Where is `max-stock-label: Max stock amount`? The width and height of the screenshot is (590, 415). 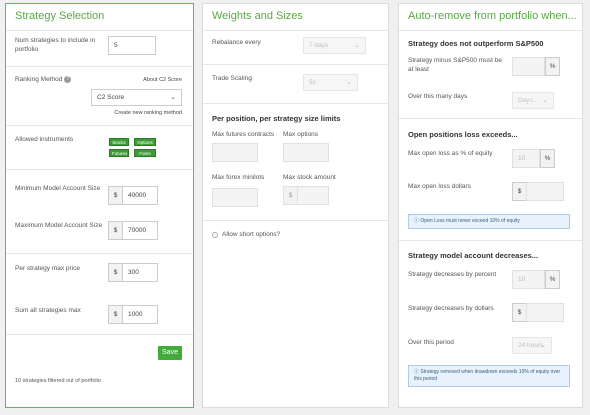 max-stock-label: Max stock amount is located at coordinates (309, 177).